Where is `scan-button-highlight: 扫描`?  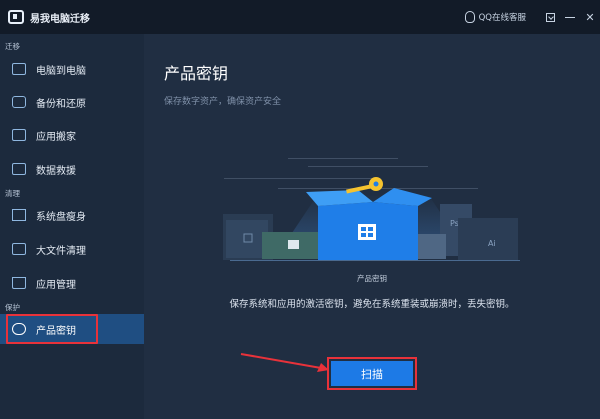 scan-button-highlight: 扫描 is located at coordinates (372, 373).